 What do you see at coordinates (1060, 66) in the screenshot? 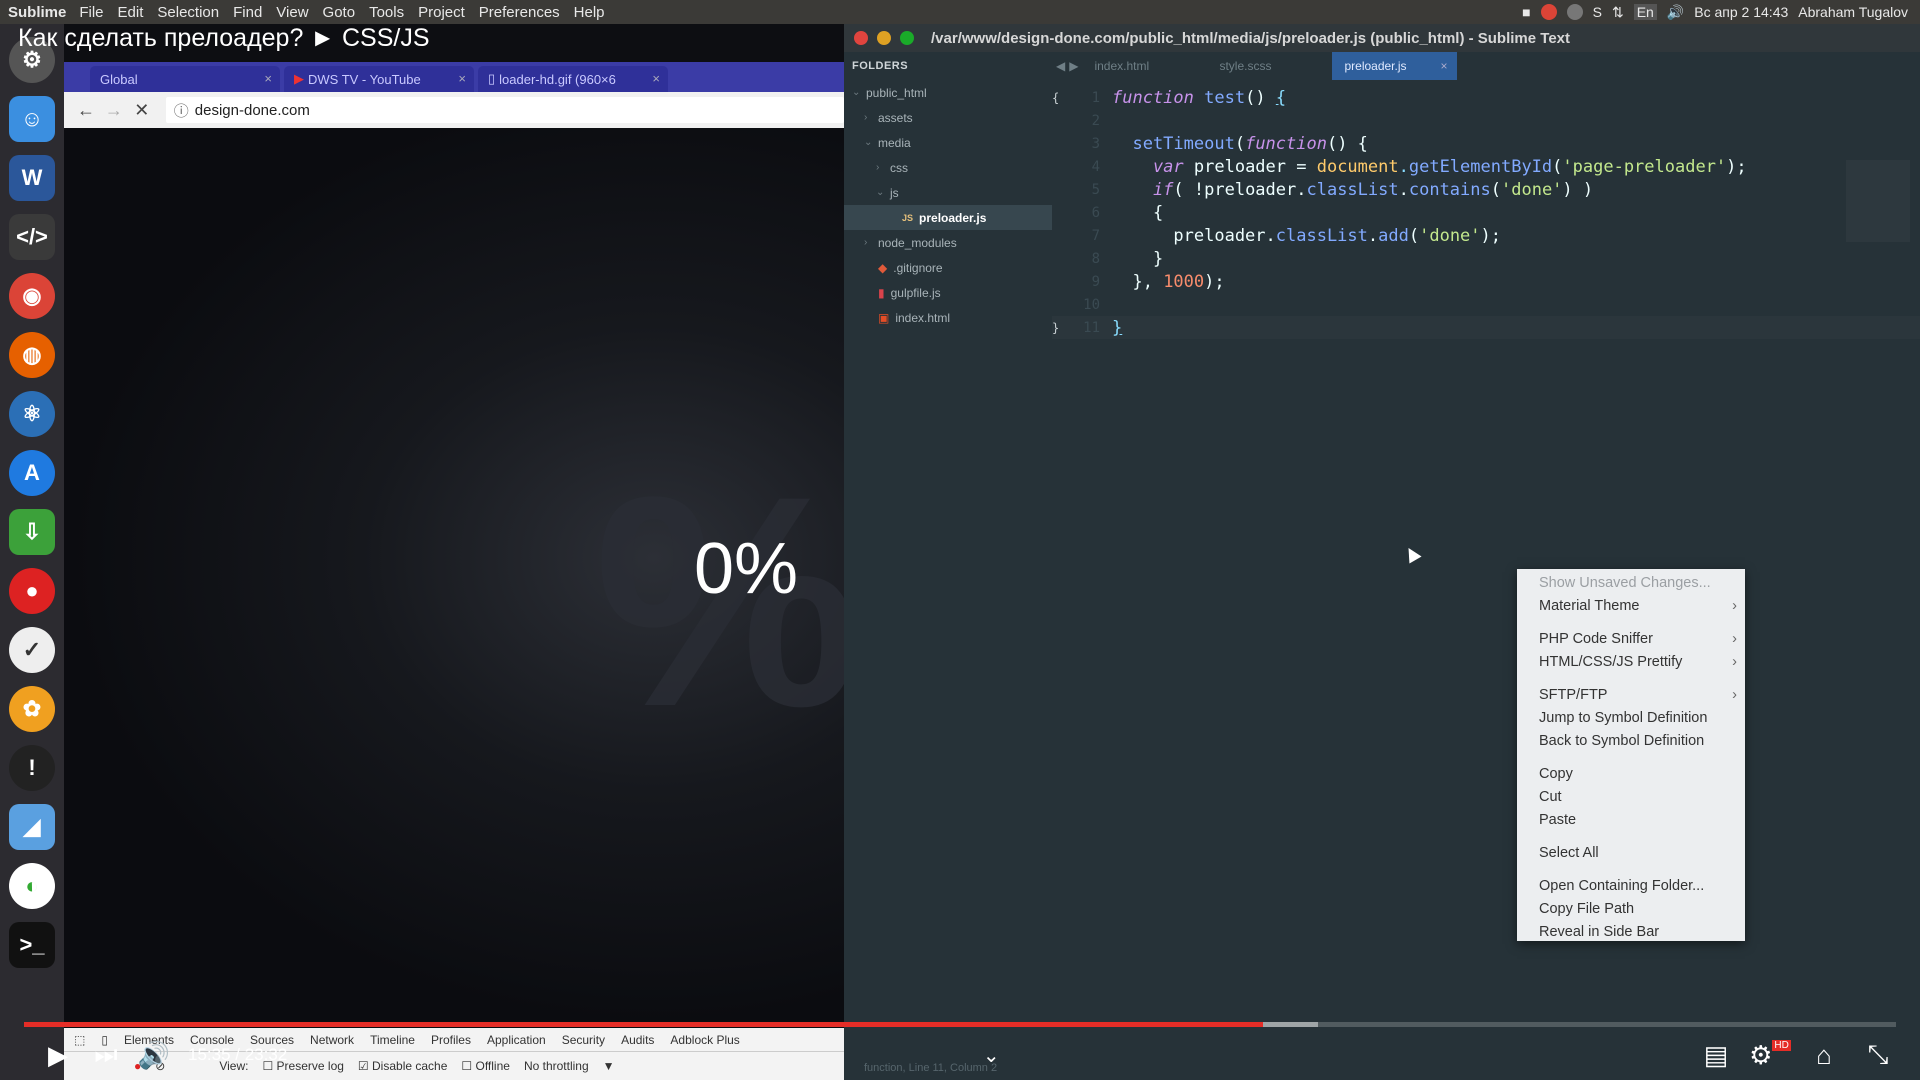
I see `tab-prev-icon: ◀` at bounding box center [1060, 66].